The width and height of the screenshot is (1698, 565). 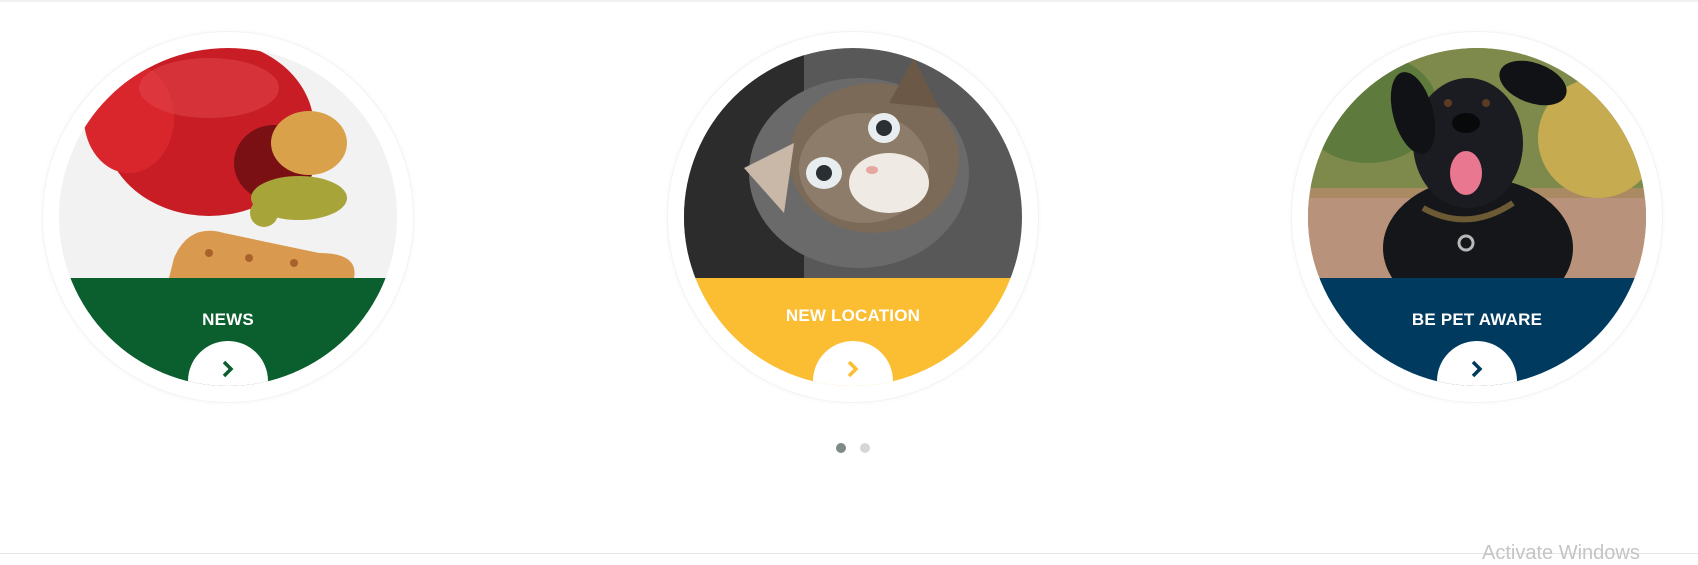 I want to click on bottom-divider, so click(x=849, y=553).